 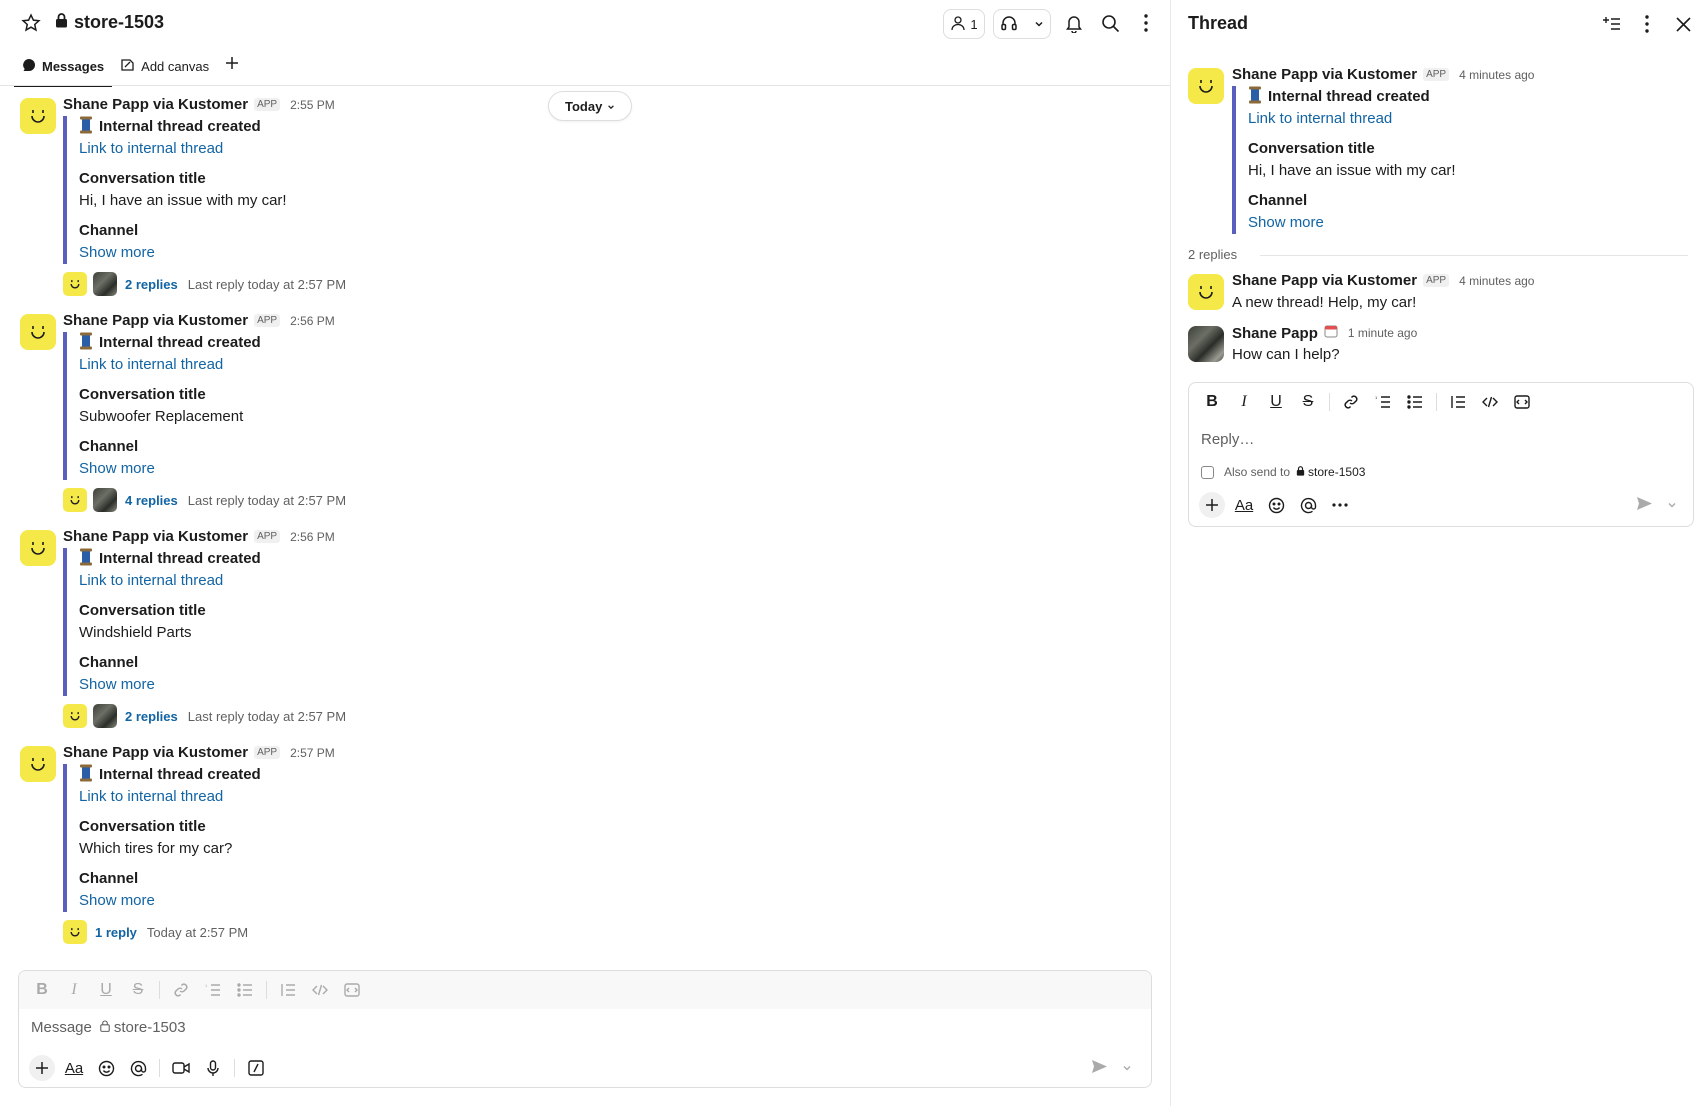 What do you see at coordinates (312, 105) in the screenshot?
I see `message-time: 2:55 PM` at bounding box center [312, 105].